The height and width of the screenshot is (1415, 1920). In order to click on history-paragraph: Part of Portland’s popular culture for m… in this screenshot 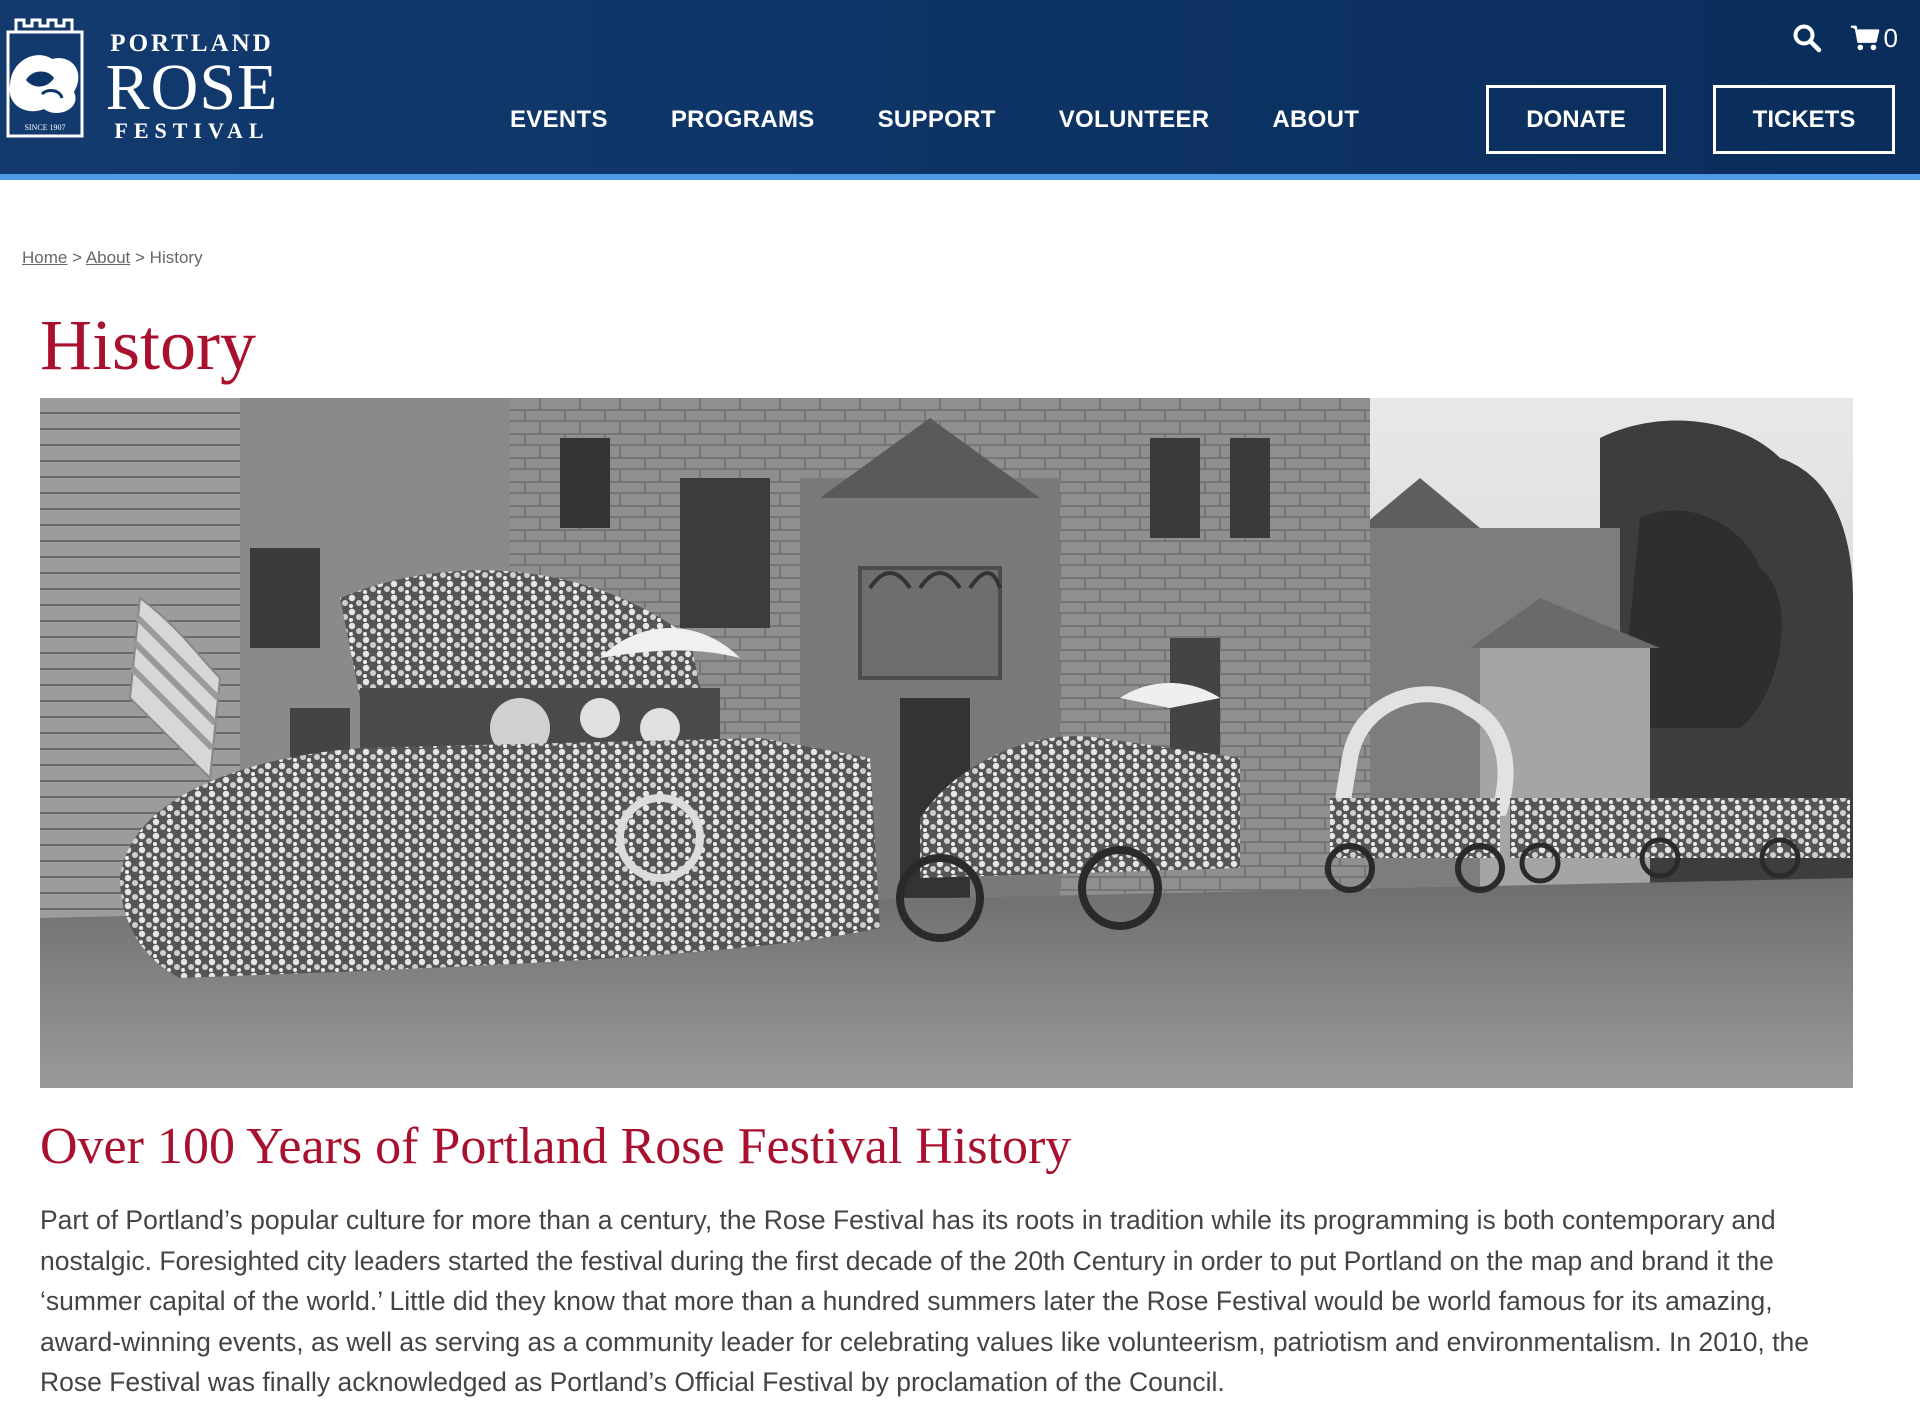, I will do `click(924, 1301)`.